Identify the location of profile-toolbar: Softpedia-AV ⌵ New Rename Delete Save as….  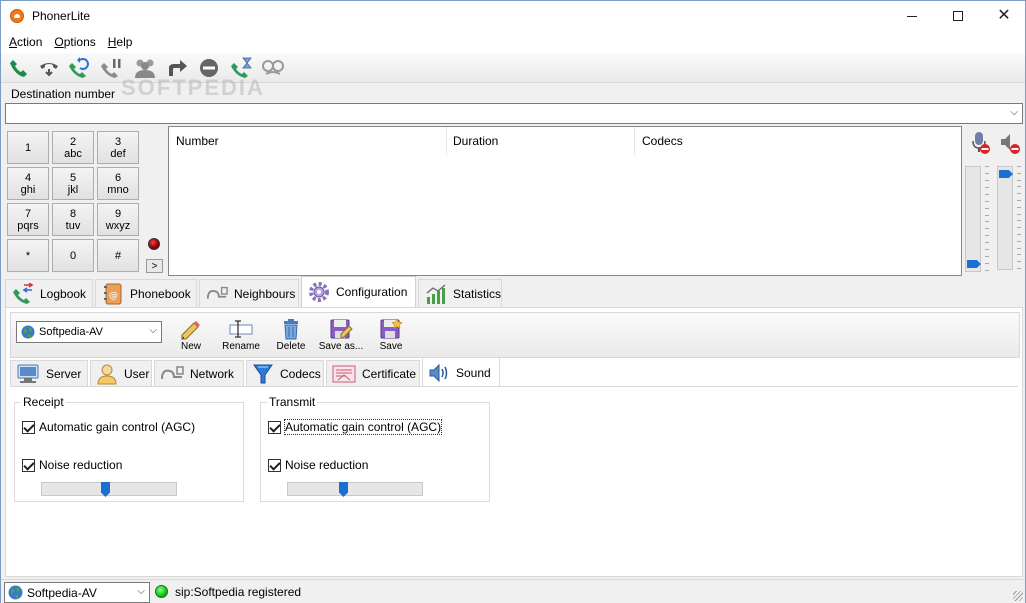
(515, 335).